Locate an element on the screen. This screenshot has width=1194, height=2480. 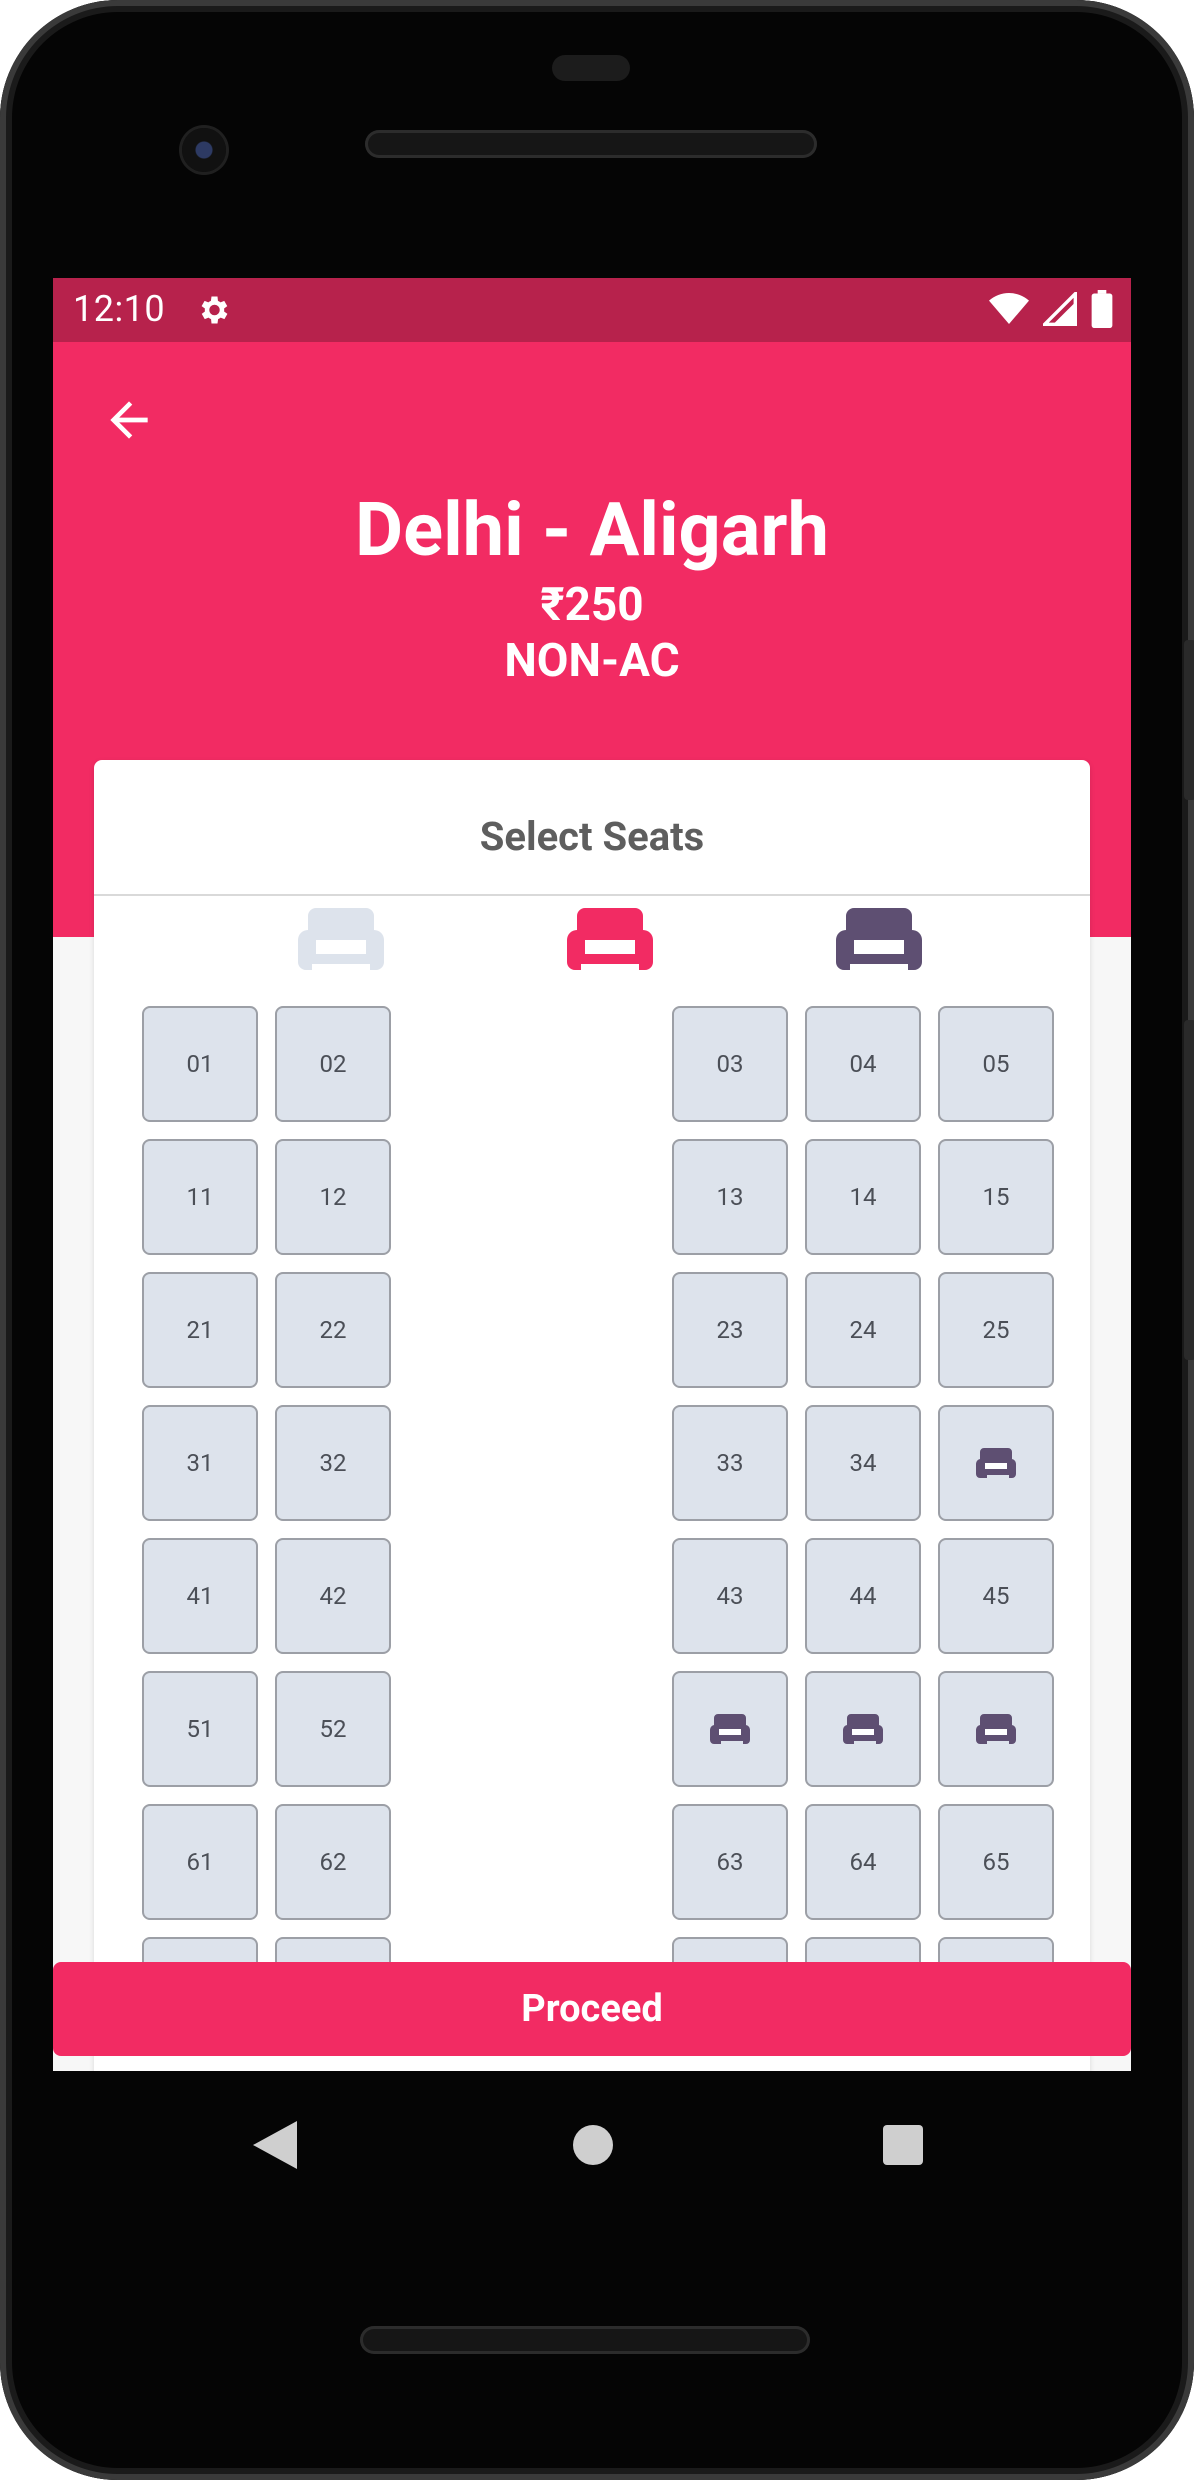
bottom-speaker is located at coordinates (585, 2340).